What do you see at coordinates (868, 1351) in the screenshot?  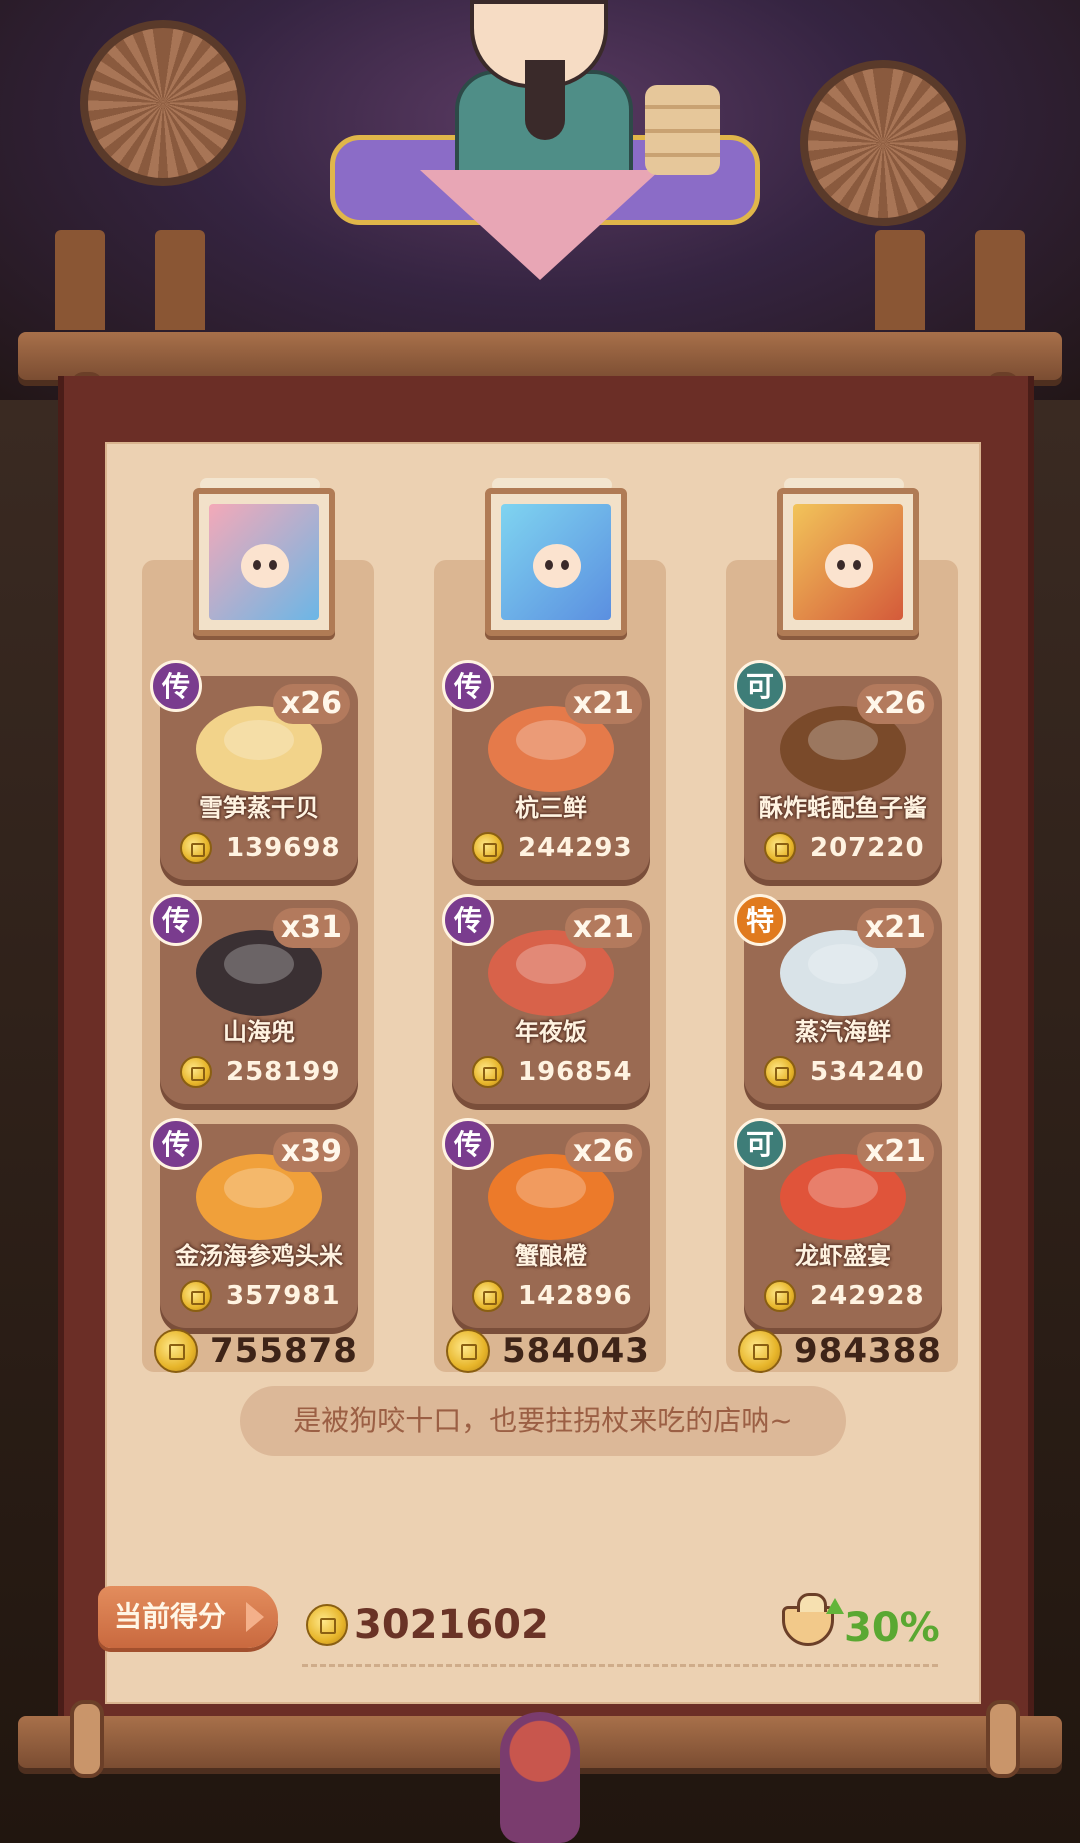 I see `column-total-value: 984388` at bounding box center [868, 1351].